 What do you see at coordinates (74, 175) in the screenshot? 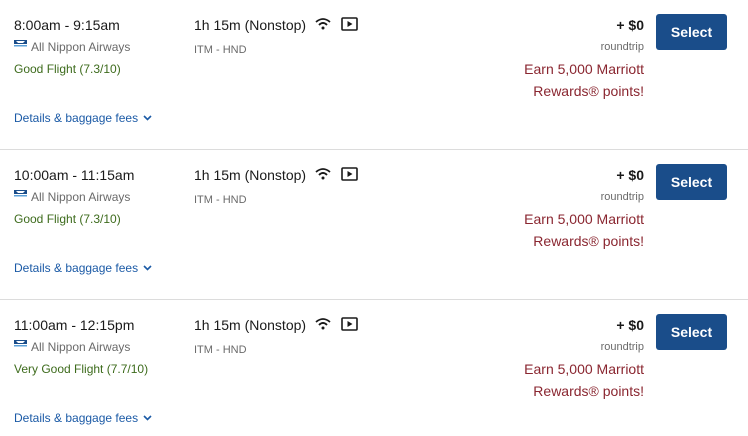
I see `flight-times: 10:00am - 11:15am` at bounding box center [74, 175].